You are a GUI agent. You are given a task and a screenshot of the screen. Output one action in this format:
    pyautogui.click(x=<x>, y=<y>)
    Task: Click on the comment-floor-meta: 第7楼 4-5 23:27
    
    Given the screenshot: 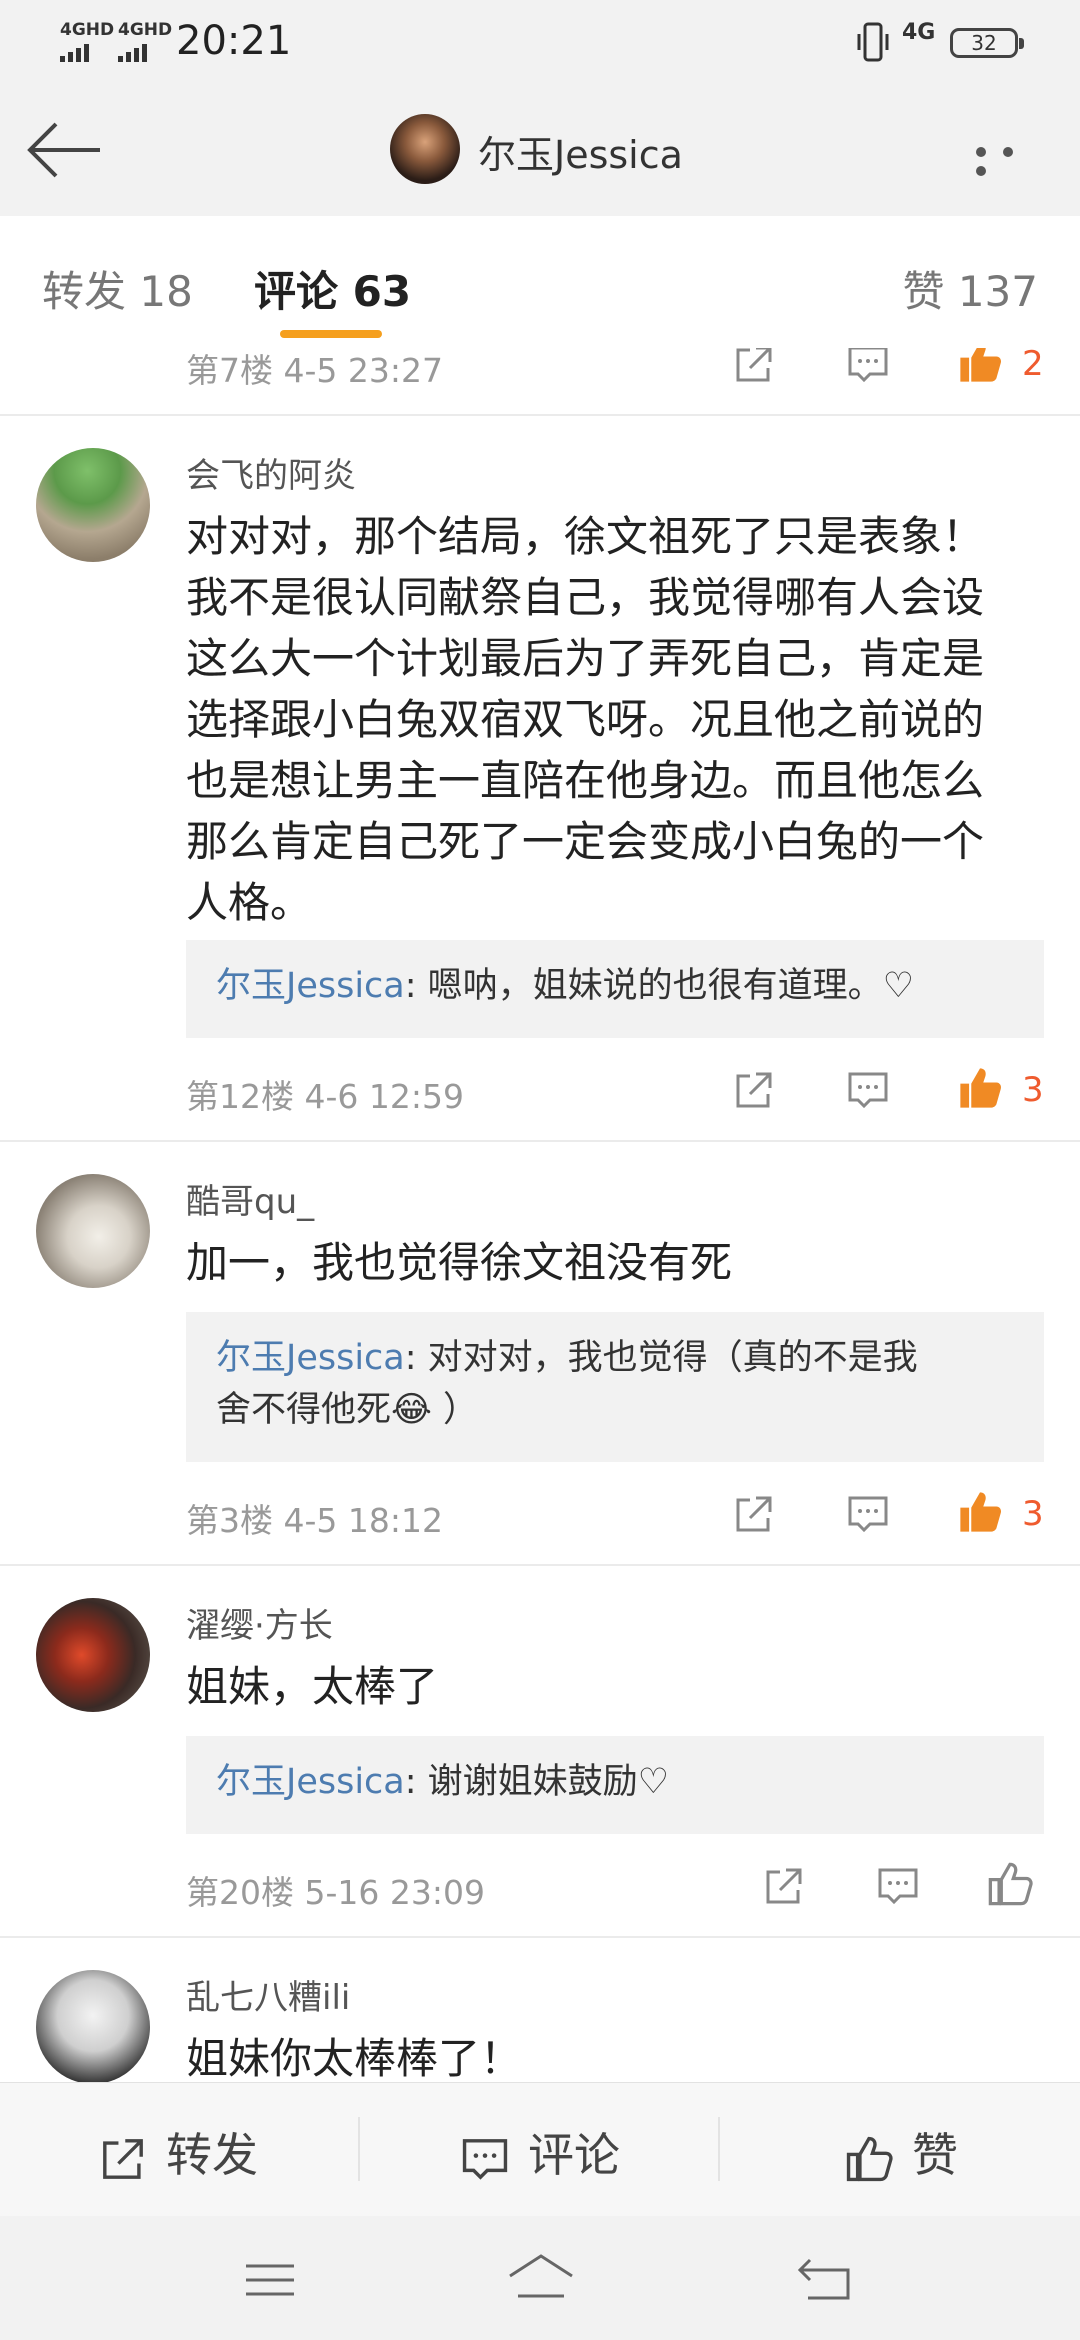 What is the action you would take?
    pyautogui.click(x=314, y=370)
    